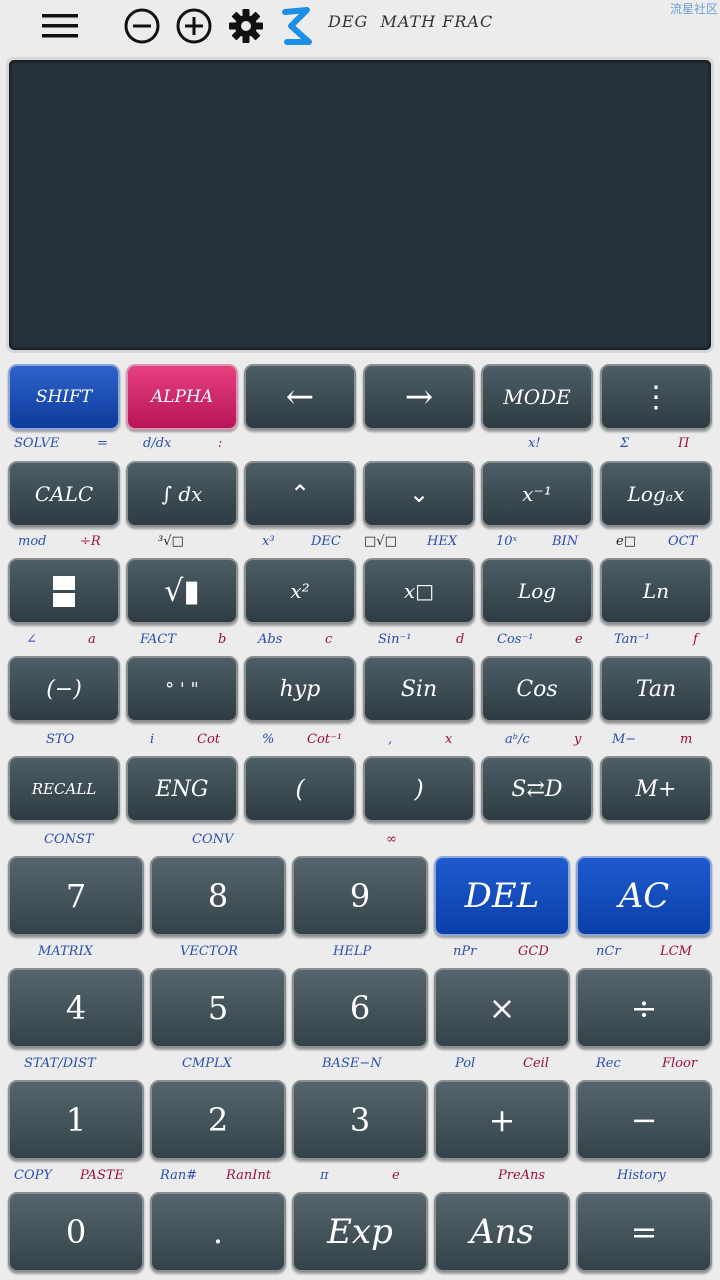 This screenshot has width=720, height=1280. What do you see at coordinates (419, 591) in the screenshot?
I see `x-button: x□` at bounding box center [419, 591].